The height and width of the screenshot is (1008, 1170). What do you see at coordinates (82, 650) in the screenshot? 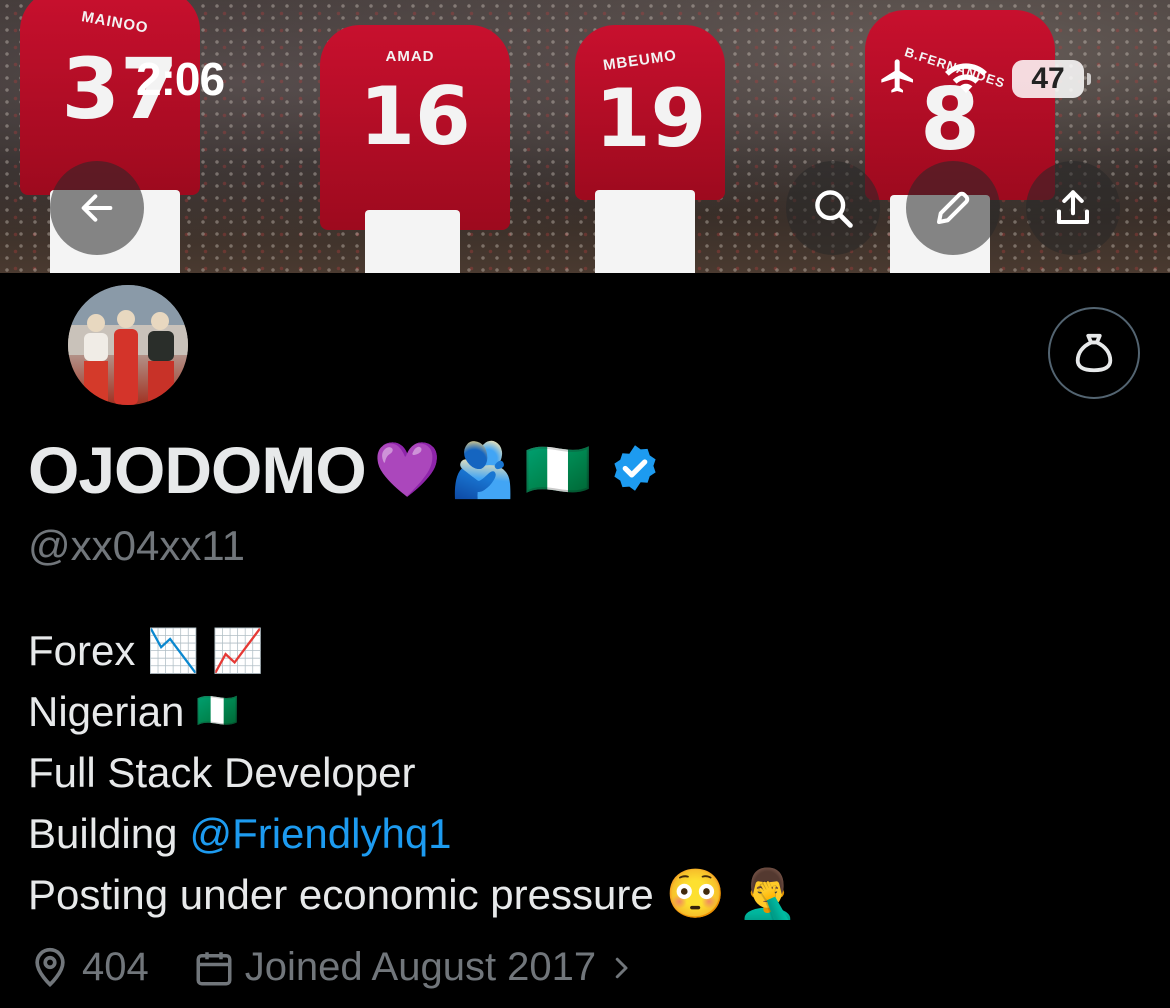
I see `bio-forex-text: Forex` at bounding box center [82, 650].